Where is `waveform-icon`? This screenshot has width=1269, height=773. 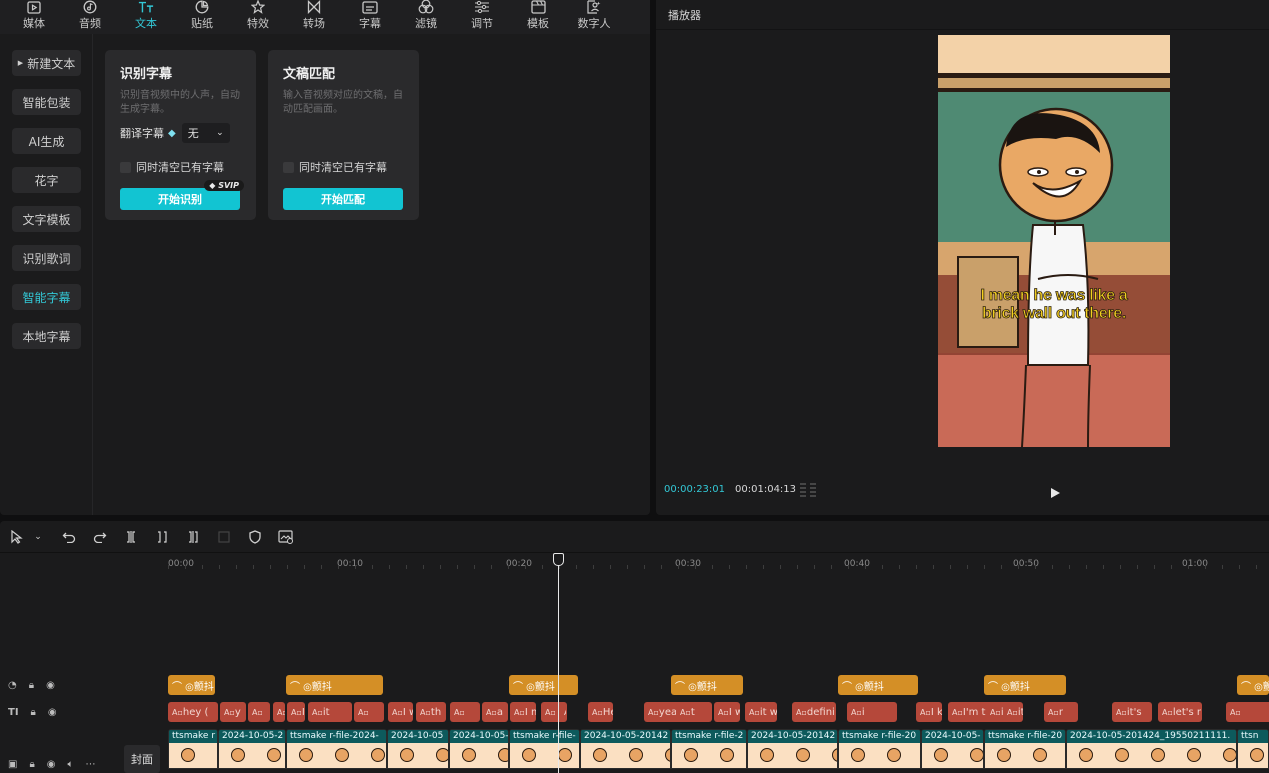 waveform-icon is located at coordinates (808, 490).